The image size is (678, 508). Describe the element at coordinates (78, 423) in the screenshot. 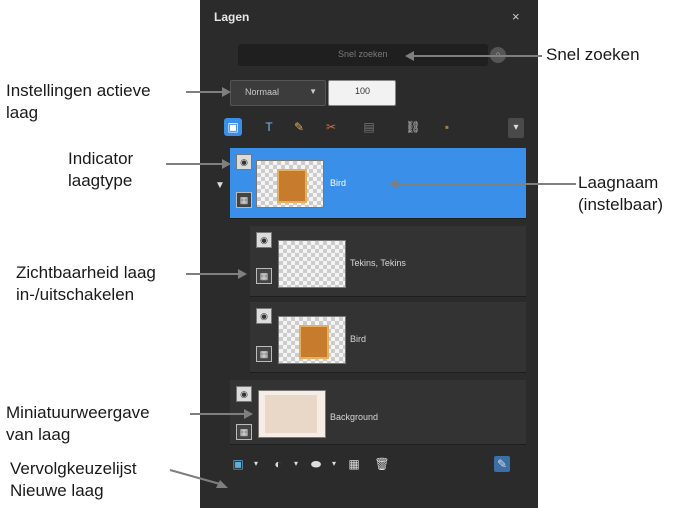

I see `annotation-miniatuur: Miniatuurweergave van laag` at that location.